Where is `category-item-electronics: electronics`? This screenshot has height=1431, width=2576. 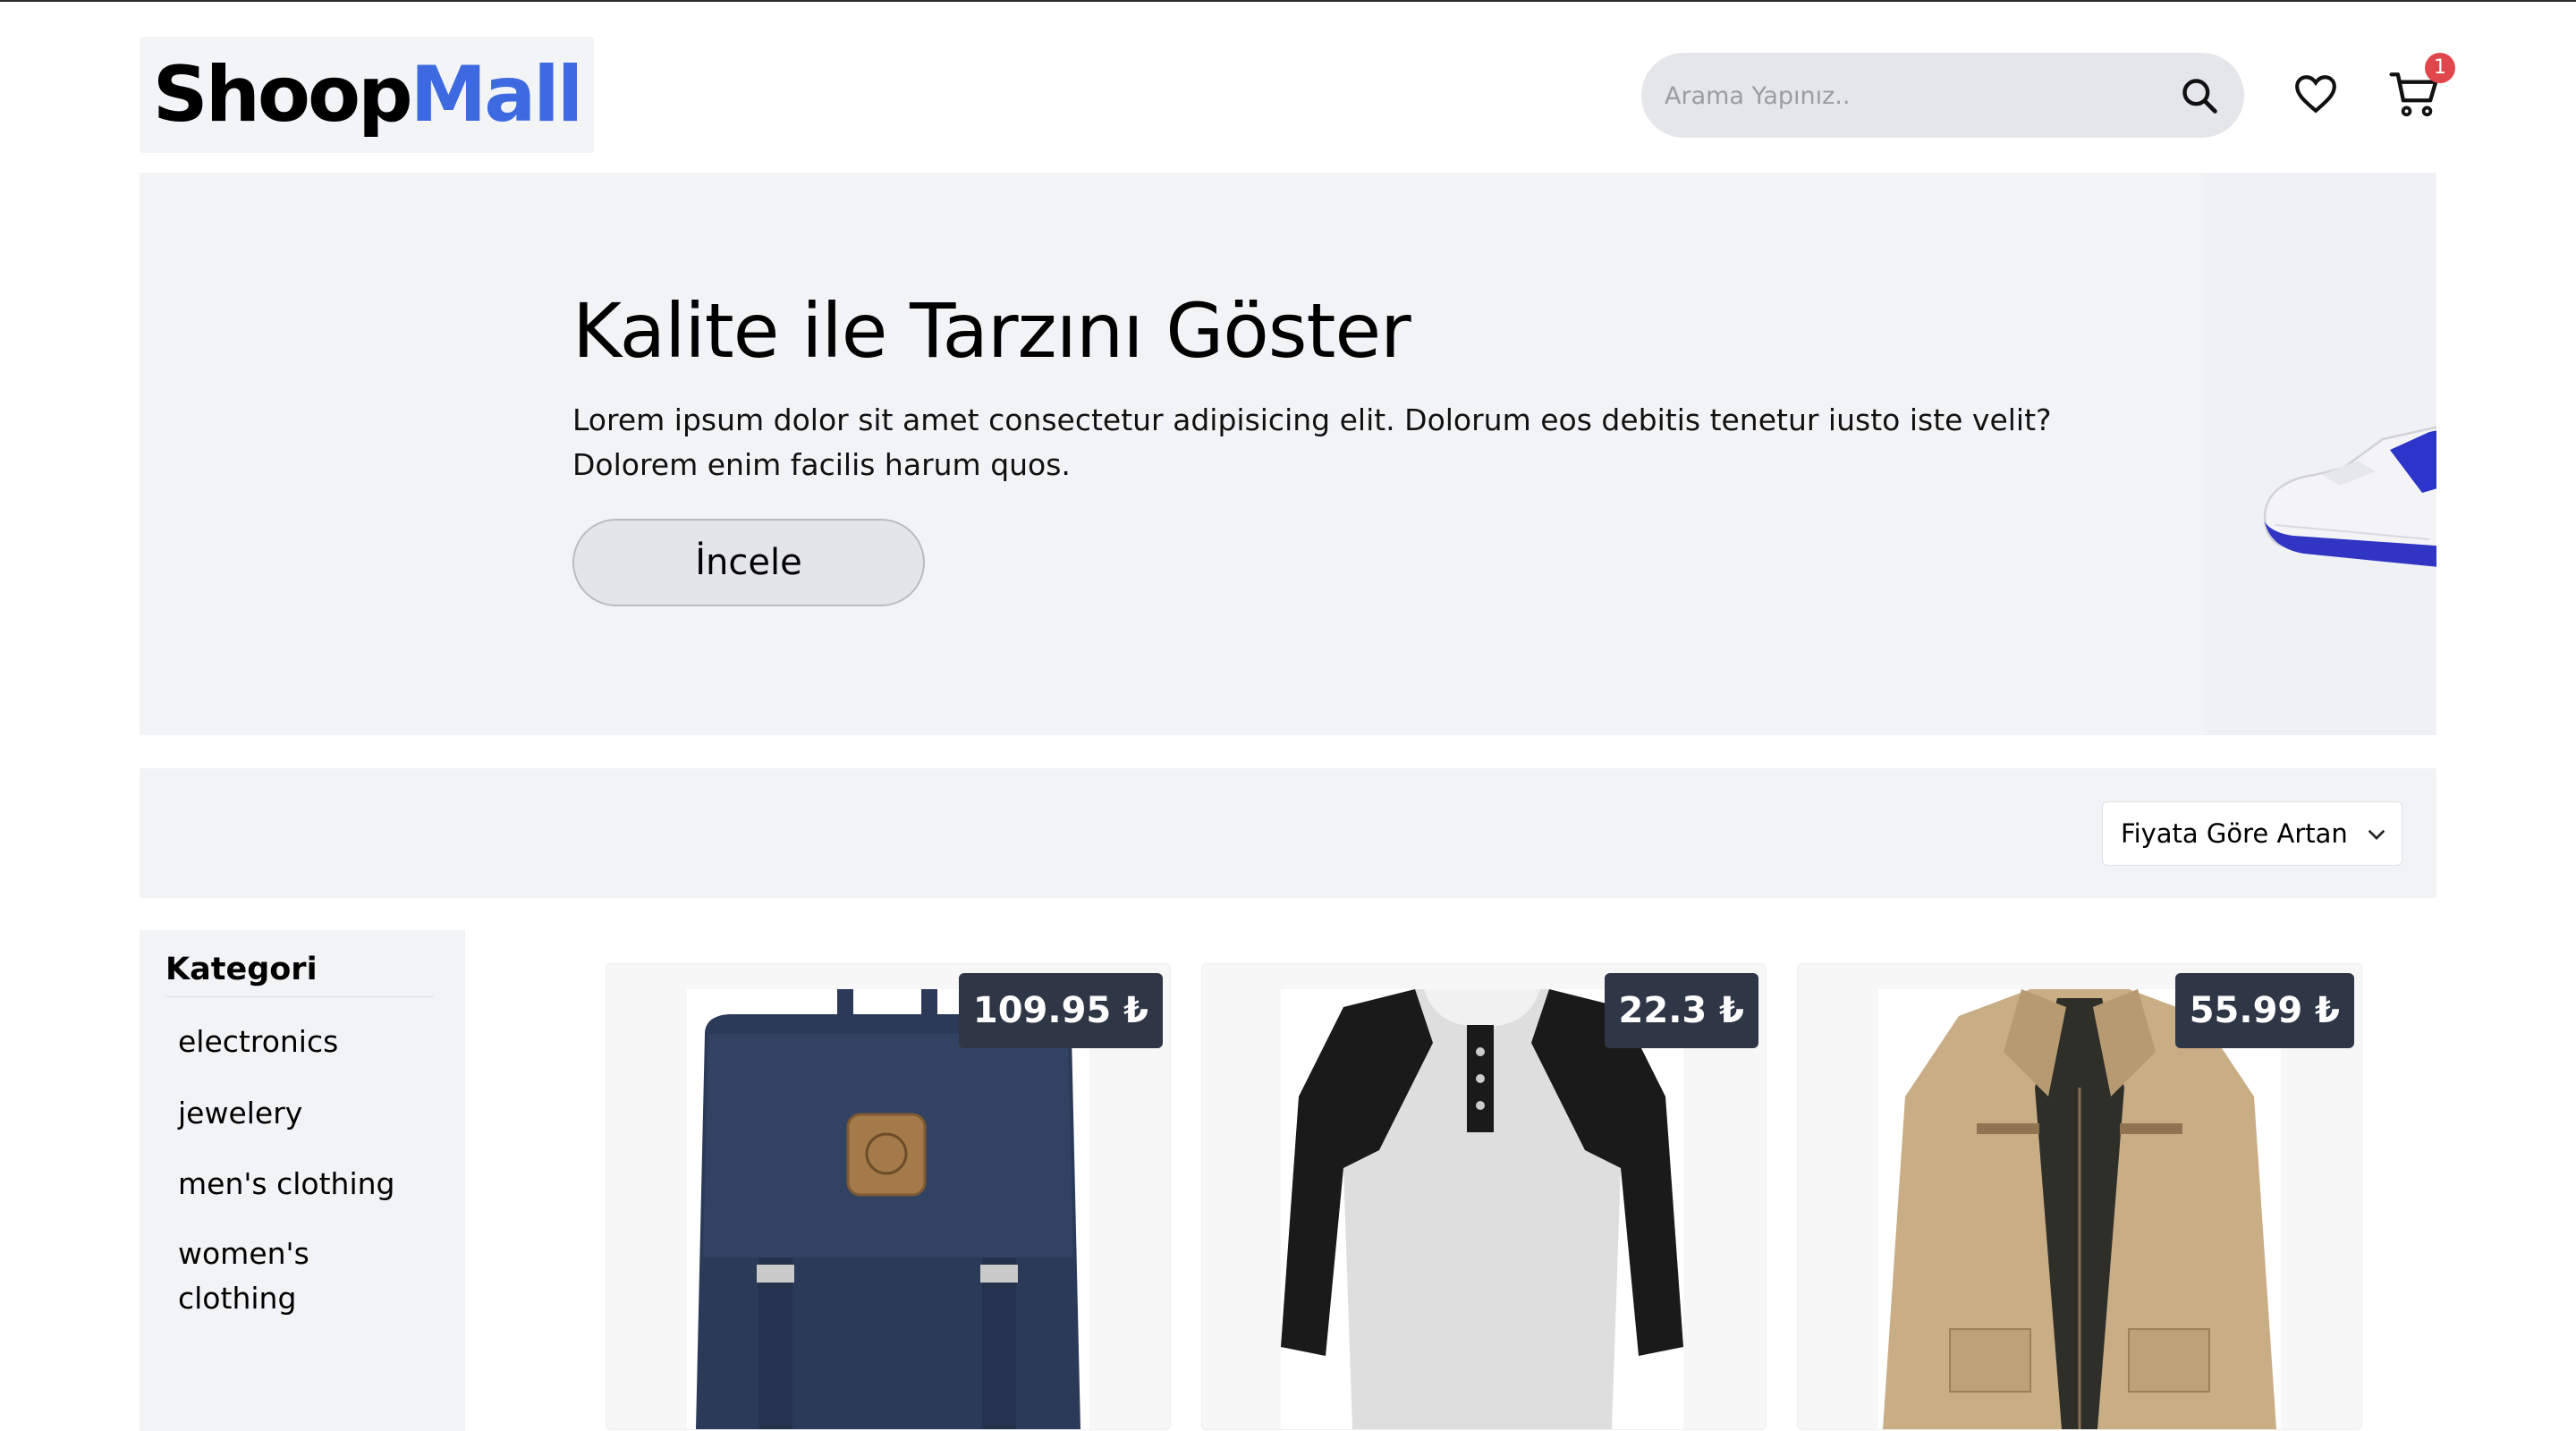 category-item-electronics: electronics is located at coordinates (307, 1042).